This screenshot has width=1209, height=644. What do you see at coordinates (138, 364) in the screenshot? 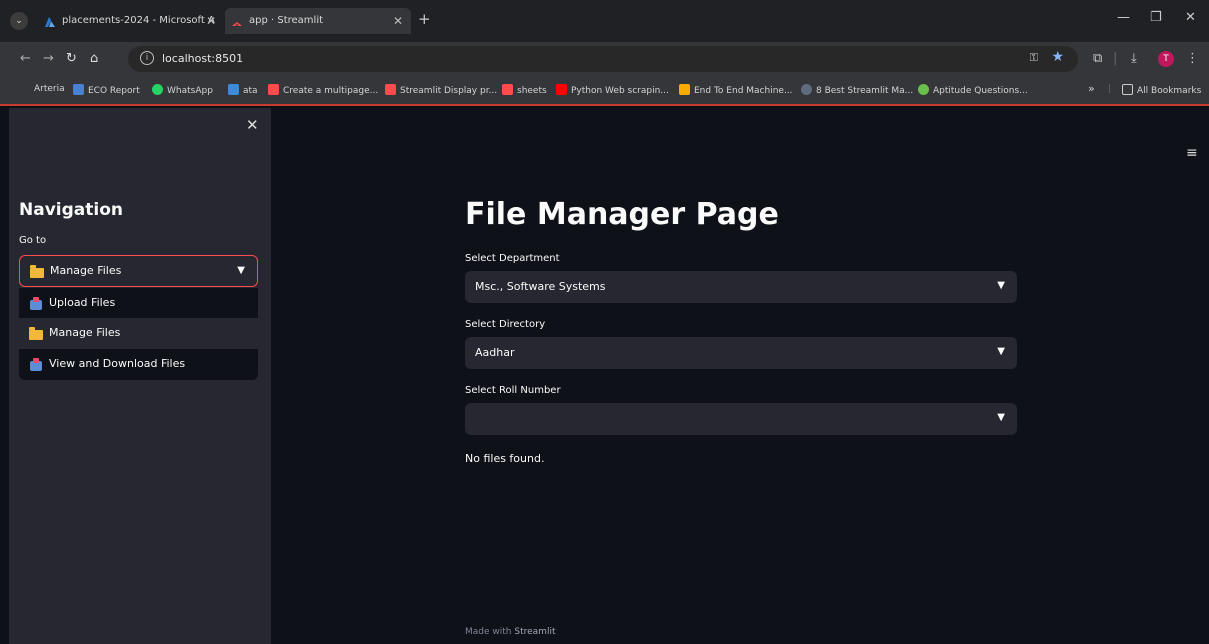
I see `option-view-download-files: View and Download Files` at bounding box center [138, 364].